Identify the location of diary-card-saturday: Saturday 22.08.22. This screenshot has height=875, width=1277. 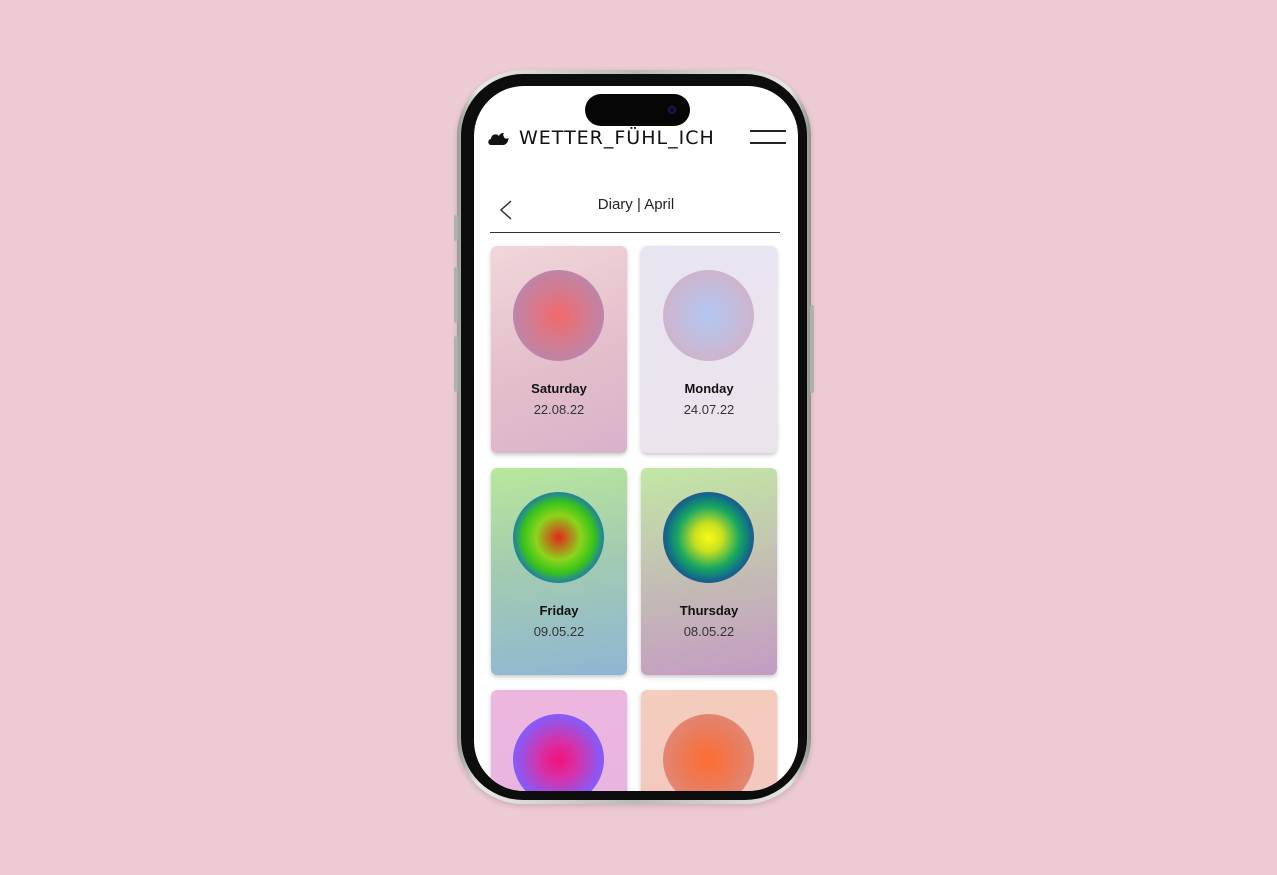
(559, 349).